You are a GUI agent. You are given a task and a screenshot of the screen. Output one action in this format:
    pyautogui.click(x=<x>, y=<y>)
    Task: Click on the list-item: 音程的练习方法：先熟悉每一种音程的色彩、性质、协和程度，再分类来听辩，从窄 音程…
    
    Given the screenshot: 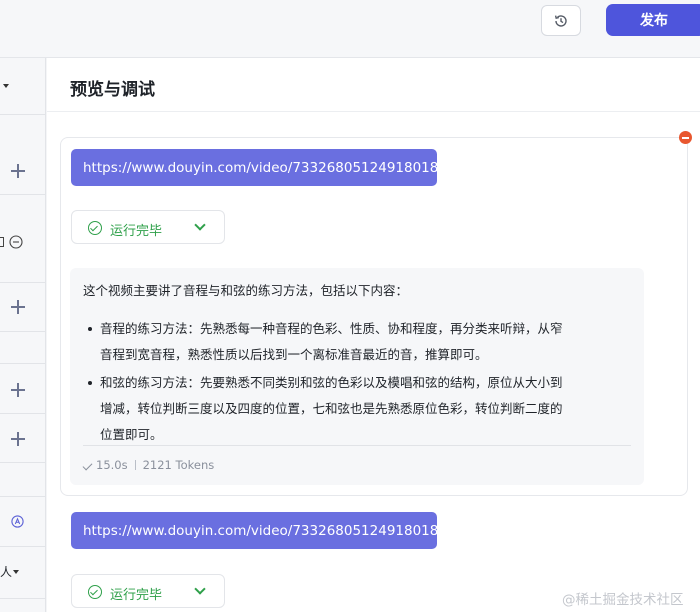 What is the action you would take?
    pyautogui.click(x=355, y=342)
    